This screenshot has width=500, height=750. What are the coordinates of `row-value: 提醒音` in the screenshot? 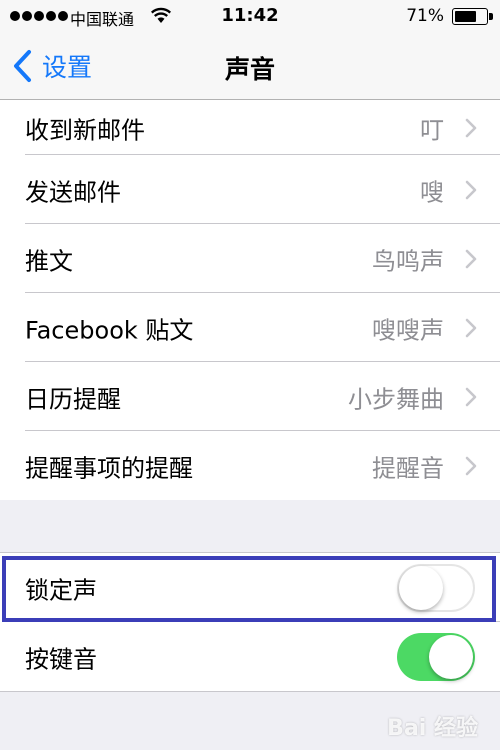 It's located at (408, 468).